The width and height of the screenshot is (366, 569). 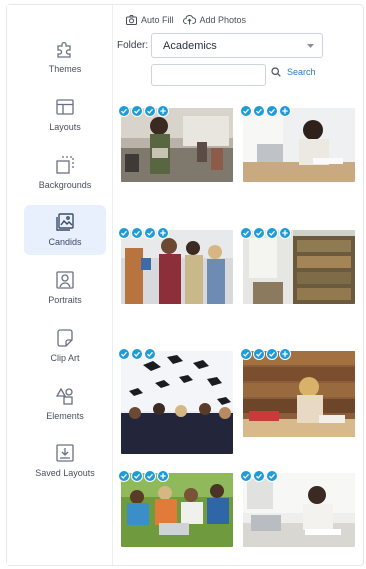 I want to click on sidebar-item-elements: Elements, so click(x=65, y=404).